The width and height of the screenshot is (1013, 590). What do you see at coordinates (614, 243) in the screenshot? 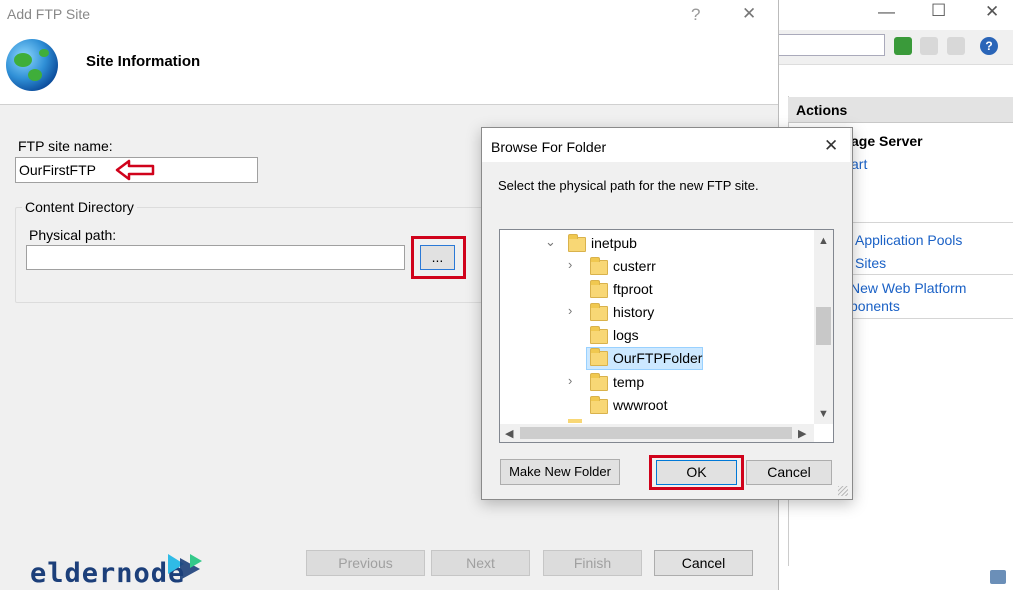
I see `tree-item-label: inetpub` at bounding box center [614, 243].